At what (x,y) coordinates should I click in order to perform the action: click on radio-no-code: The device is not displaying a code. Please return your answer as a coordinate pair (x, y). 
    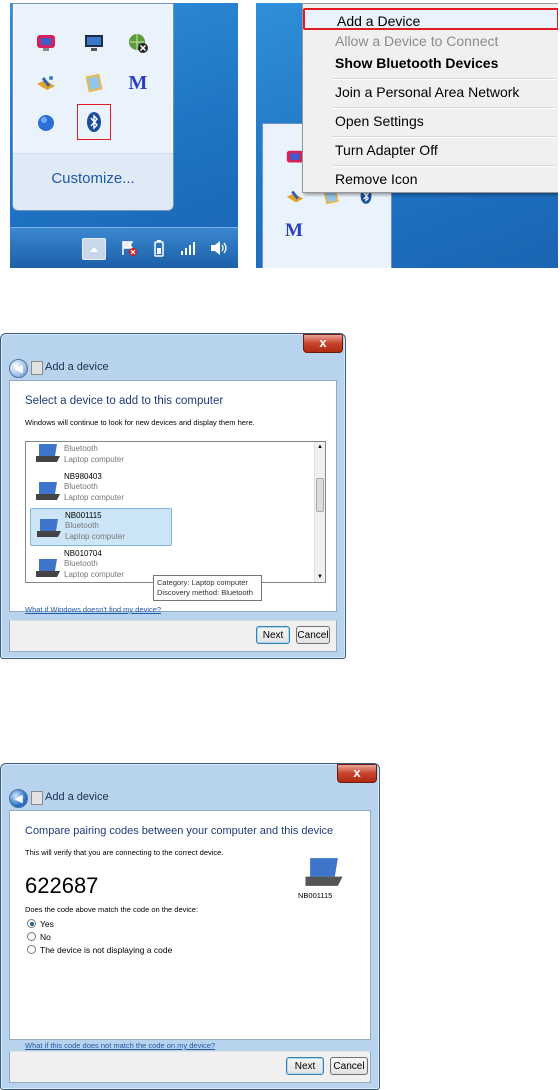
    Looking at the image, I should click on (99, 950).